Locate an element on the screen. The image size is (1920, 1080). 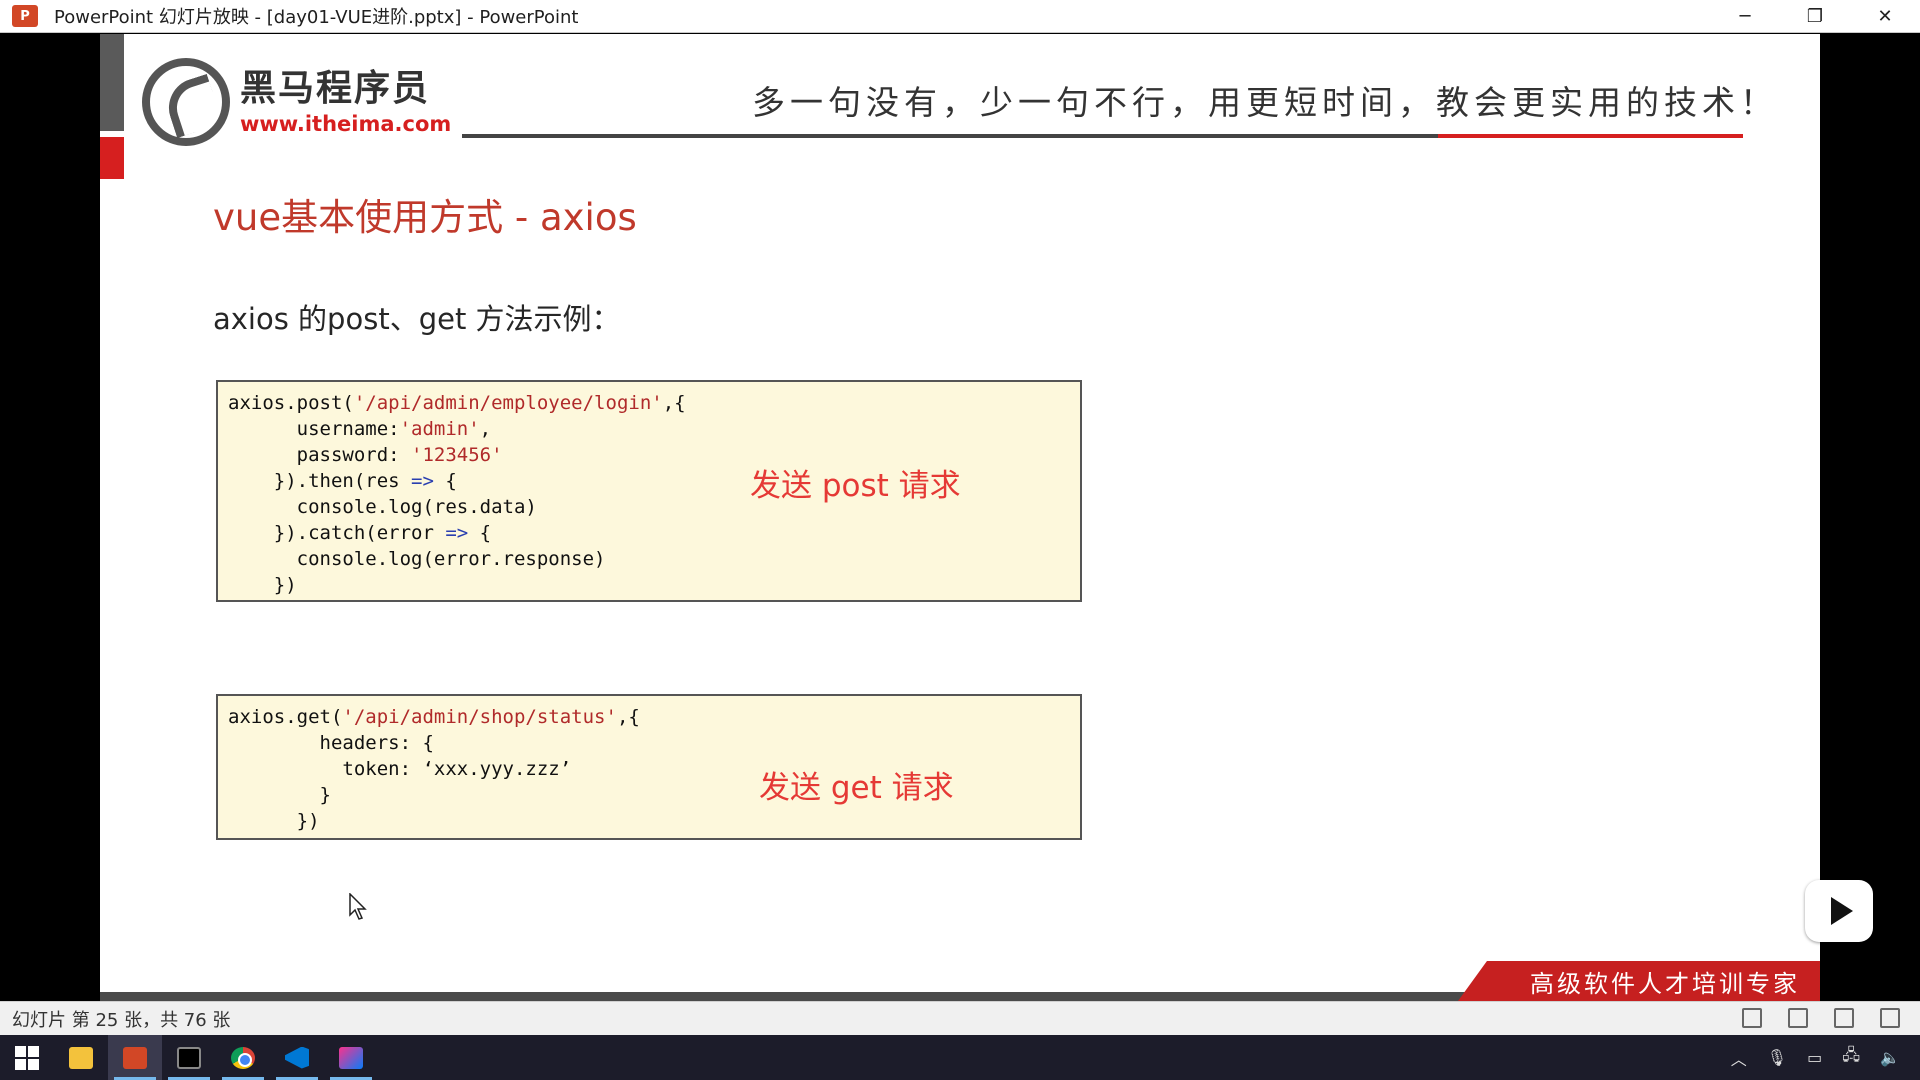
reading-view-icon is located at coordinates (1844, 1018).